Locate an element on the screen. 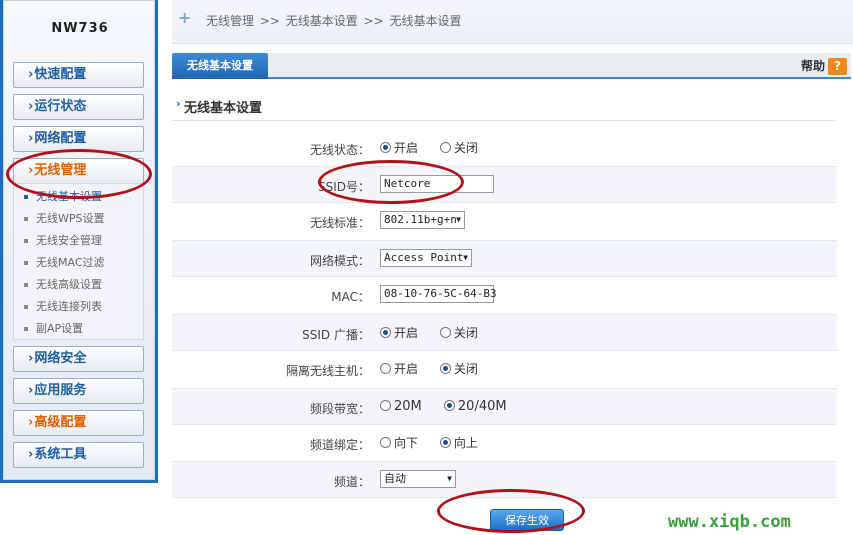 Image resolution: width=853 pixels, height=535 pixels. ssid-field-wrap: Netcore is located at coordinates (437, 185).